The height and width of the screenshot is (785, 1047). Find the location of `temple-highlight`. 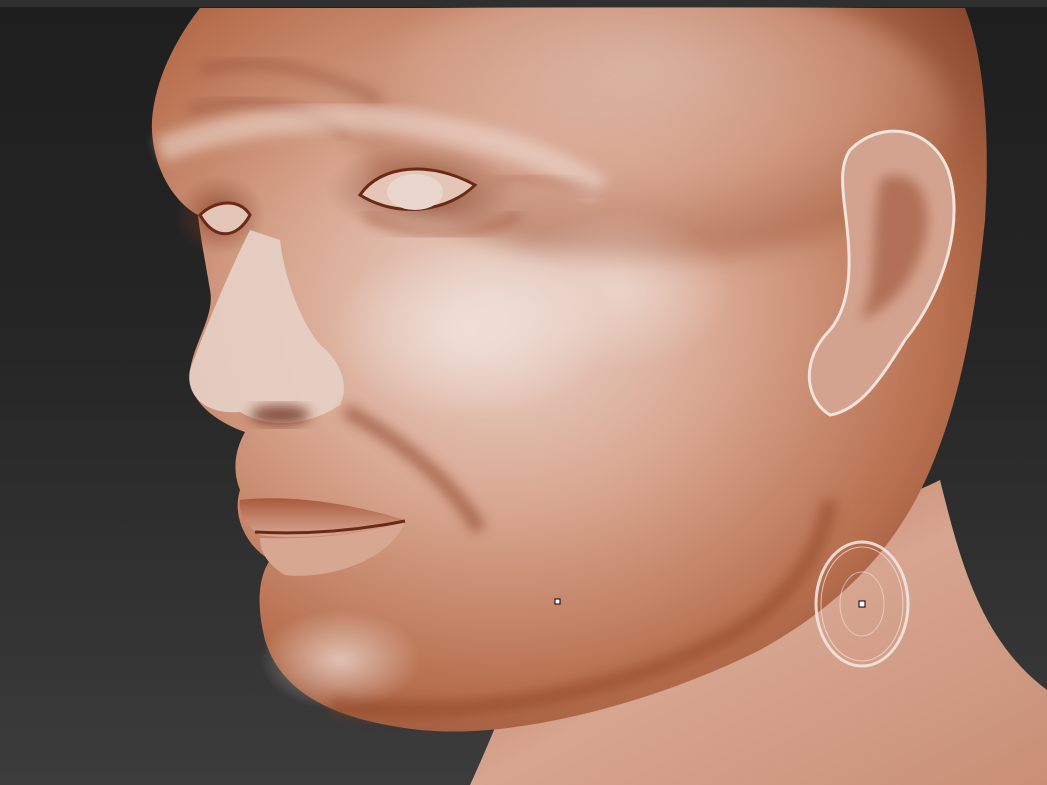

temple-highlight is located at coordinates (620, 290).